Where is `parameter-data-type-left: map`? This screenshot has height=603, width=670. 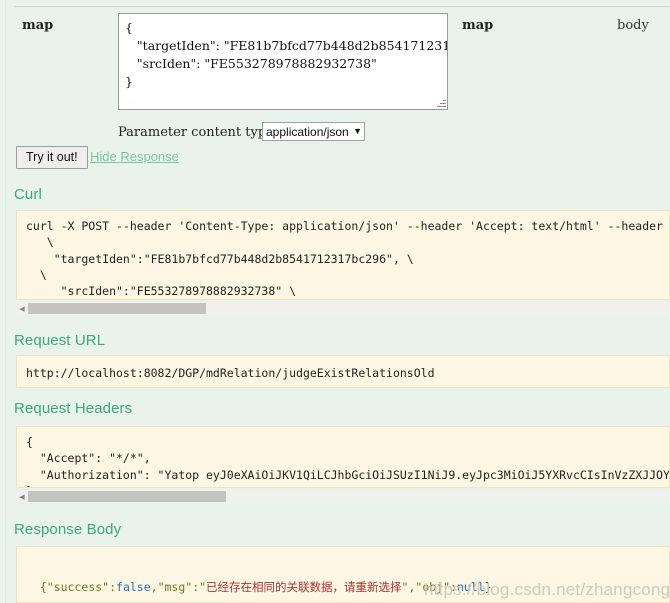
parameter-data-type-left: map is located at coordinates (38, 25).